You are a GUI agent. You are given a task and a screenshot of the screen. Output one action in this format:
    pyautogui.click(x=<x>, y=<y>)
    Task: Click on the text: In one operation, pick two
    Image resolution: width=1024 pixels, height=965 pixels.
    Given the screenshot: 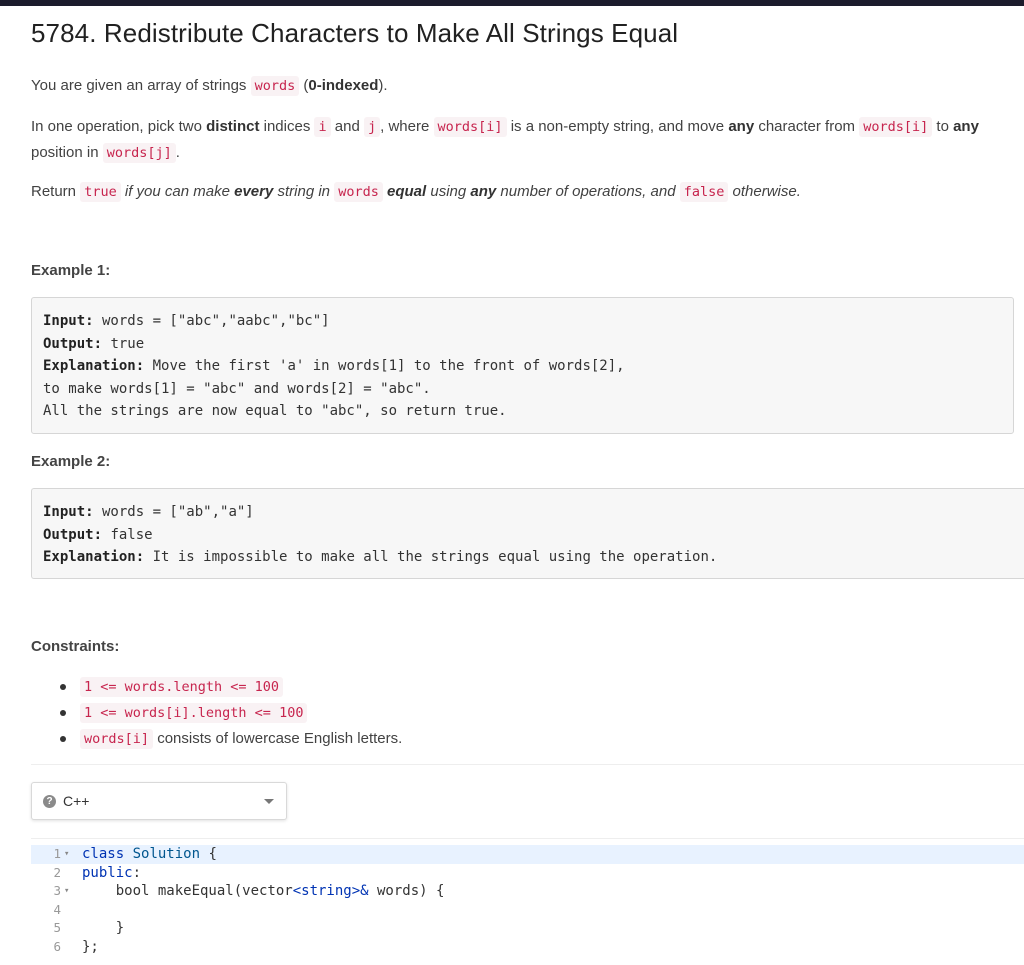 What is the action you would take?
    pyautogui.click(x=119, y=126)
    